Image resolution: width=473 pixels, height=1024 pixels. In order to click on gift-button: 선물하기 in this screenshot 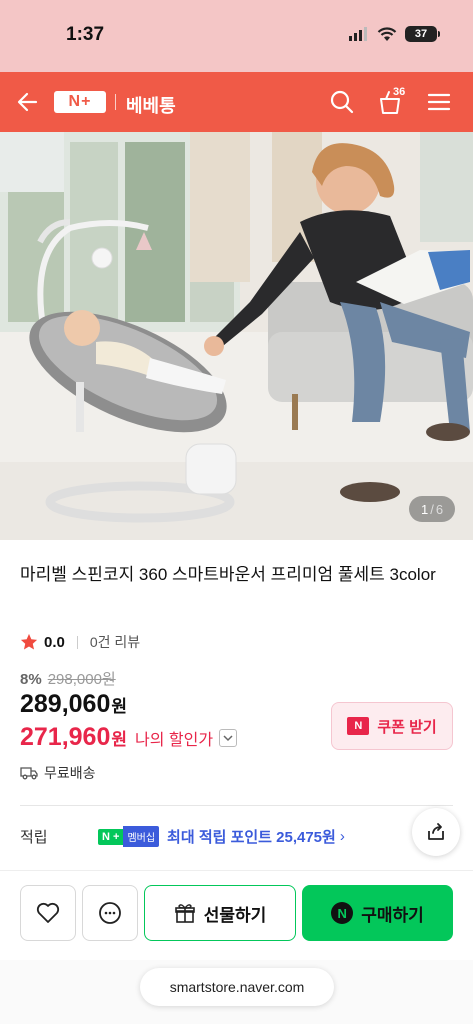, I will do `click(220, 913)`.